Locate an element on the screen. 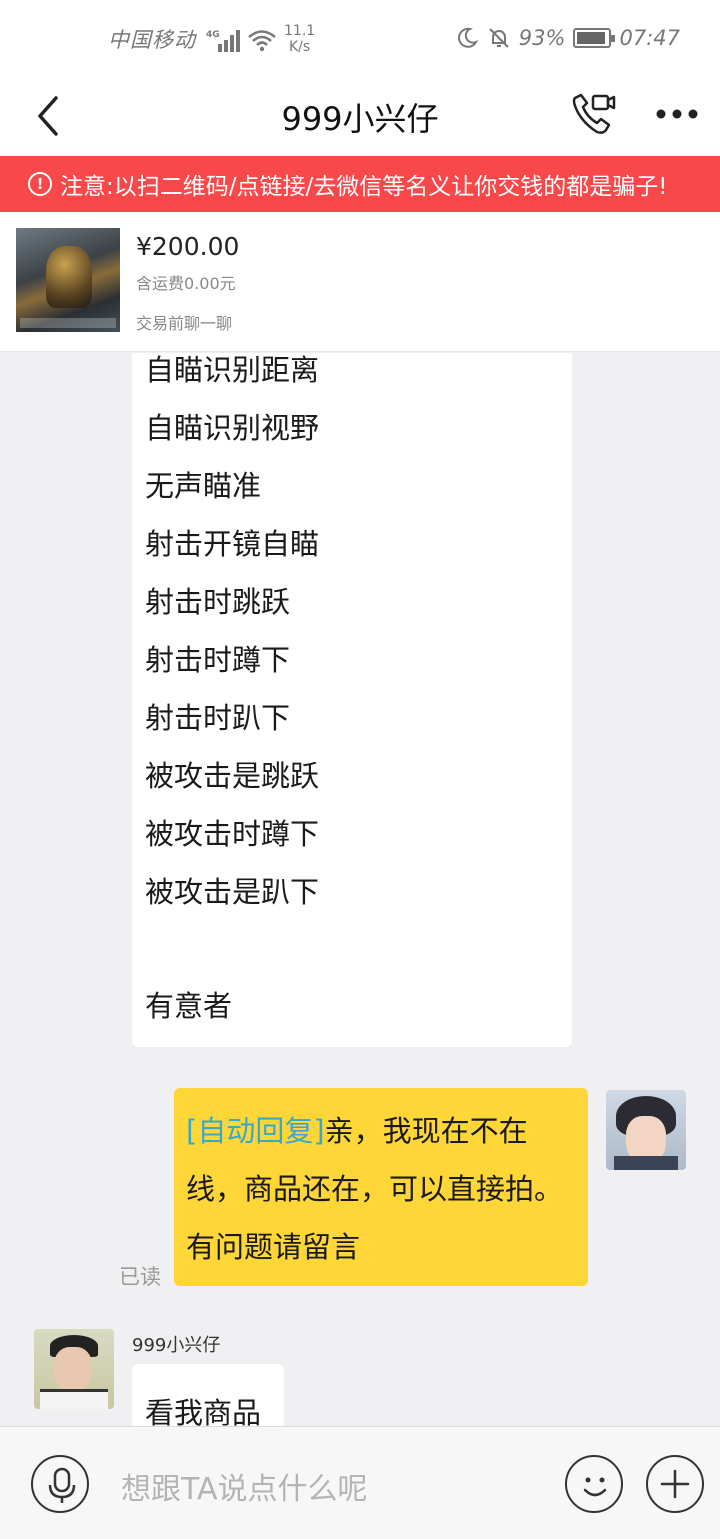  fraud-warning-banner: ! 注意:以扫二维码/点链接/去微信等名义让你交钱的都是骗子! is located at coordinates (360, 184).